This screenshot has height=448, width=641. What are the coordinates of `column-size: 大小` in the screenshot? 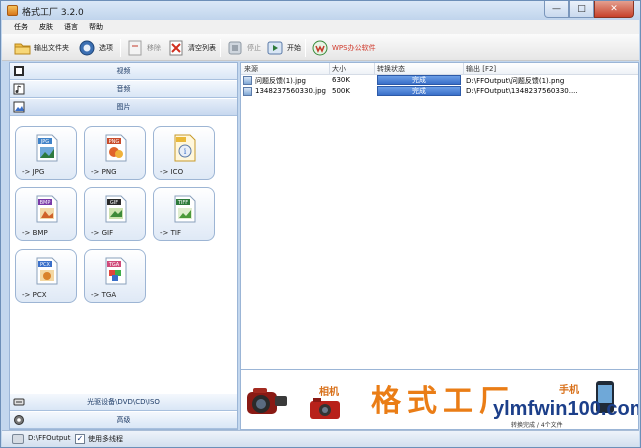 It's located at (339, 69).